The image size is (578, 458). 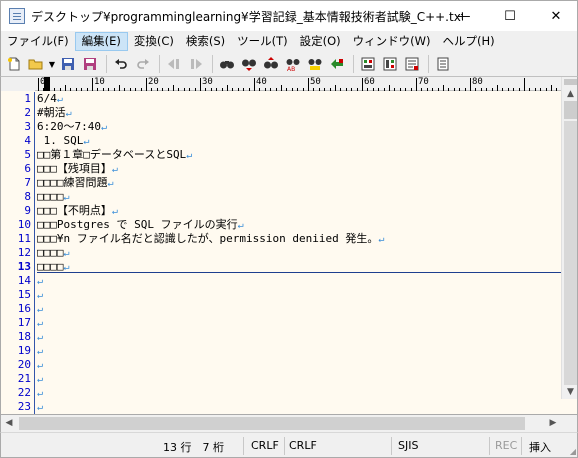 I want to click on scroll-right-icon: ▶, so click(x=553, y=423).